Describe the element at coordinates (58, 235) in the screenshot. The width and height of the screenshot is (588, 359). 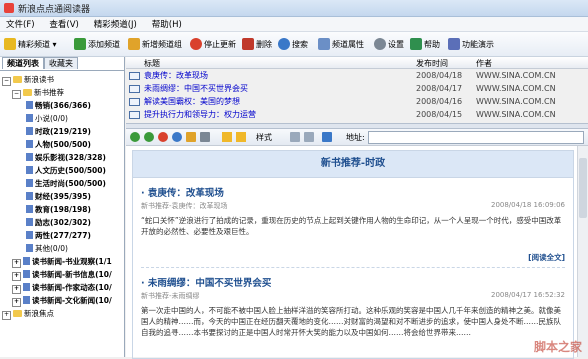
I see `tree-item: 两性(277/277)` at that location.